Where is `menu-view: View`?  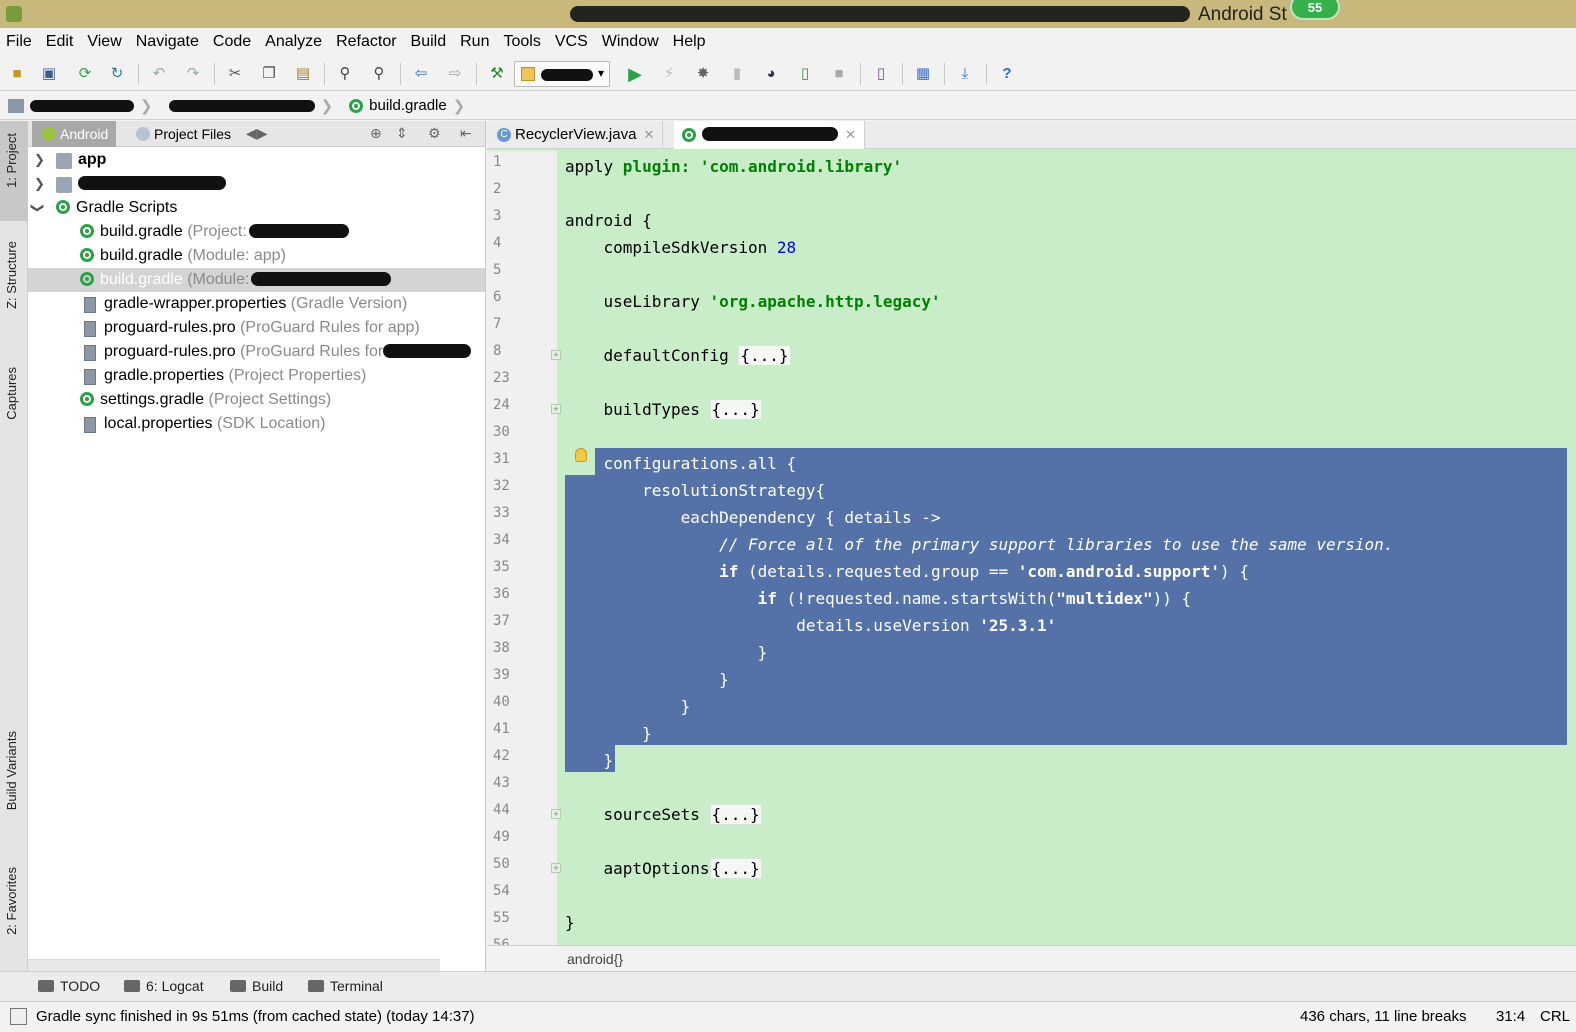
menu-view: View is located at coordinates (104, 42).